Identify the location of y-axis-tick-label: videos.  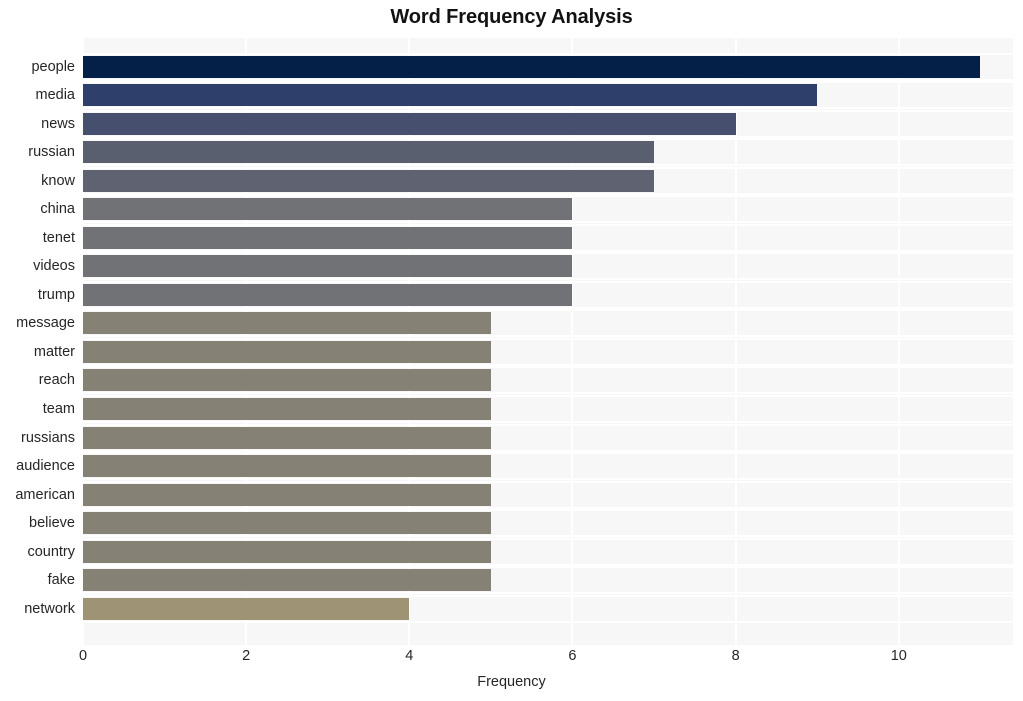
(54, 266).